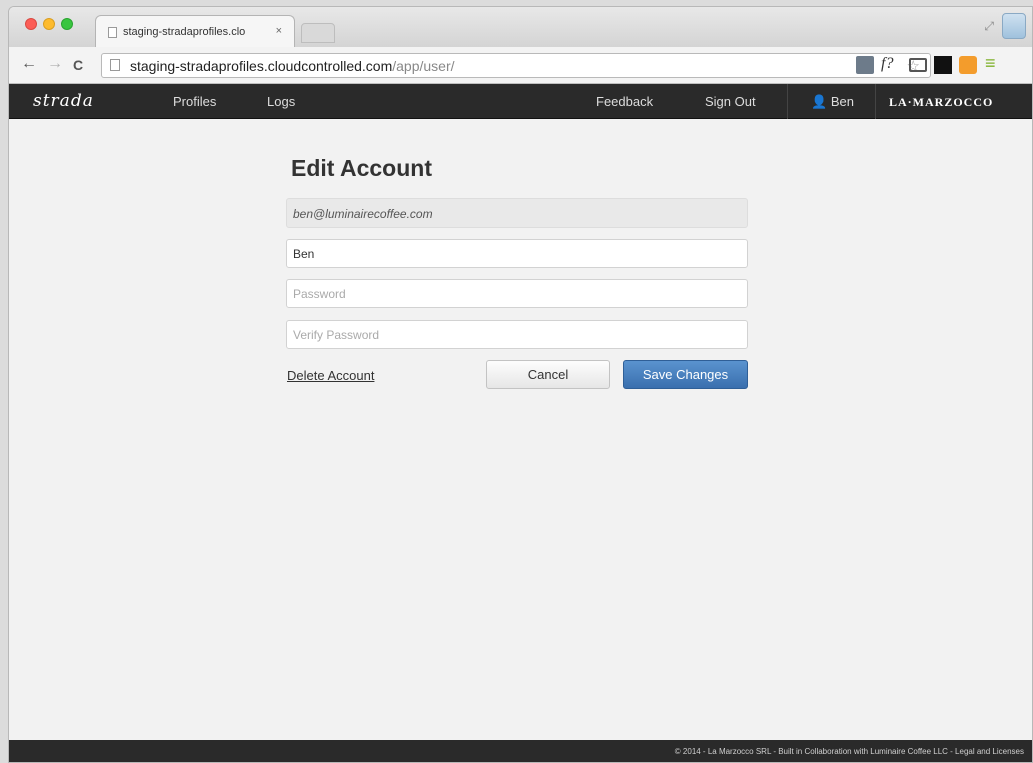 The width and height of the screenshot is (1033, 763). Describe the element at coordinates (624, 101) in the screenshot. I see `nav-link-feedback: Feedback` at that location.